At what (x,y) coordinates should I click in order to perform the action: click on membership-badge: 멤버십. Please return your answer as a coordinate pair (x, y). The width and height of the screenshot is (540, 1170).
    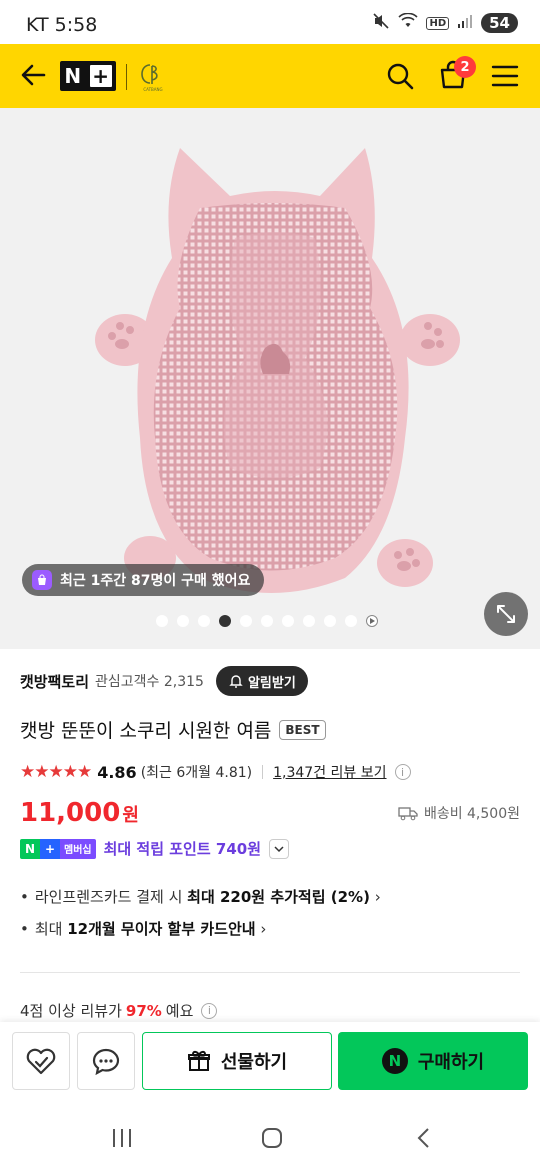
    Looking at the image, I should click on (78, 848).